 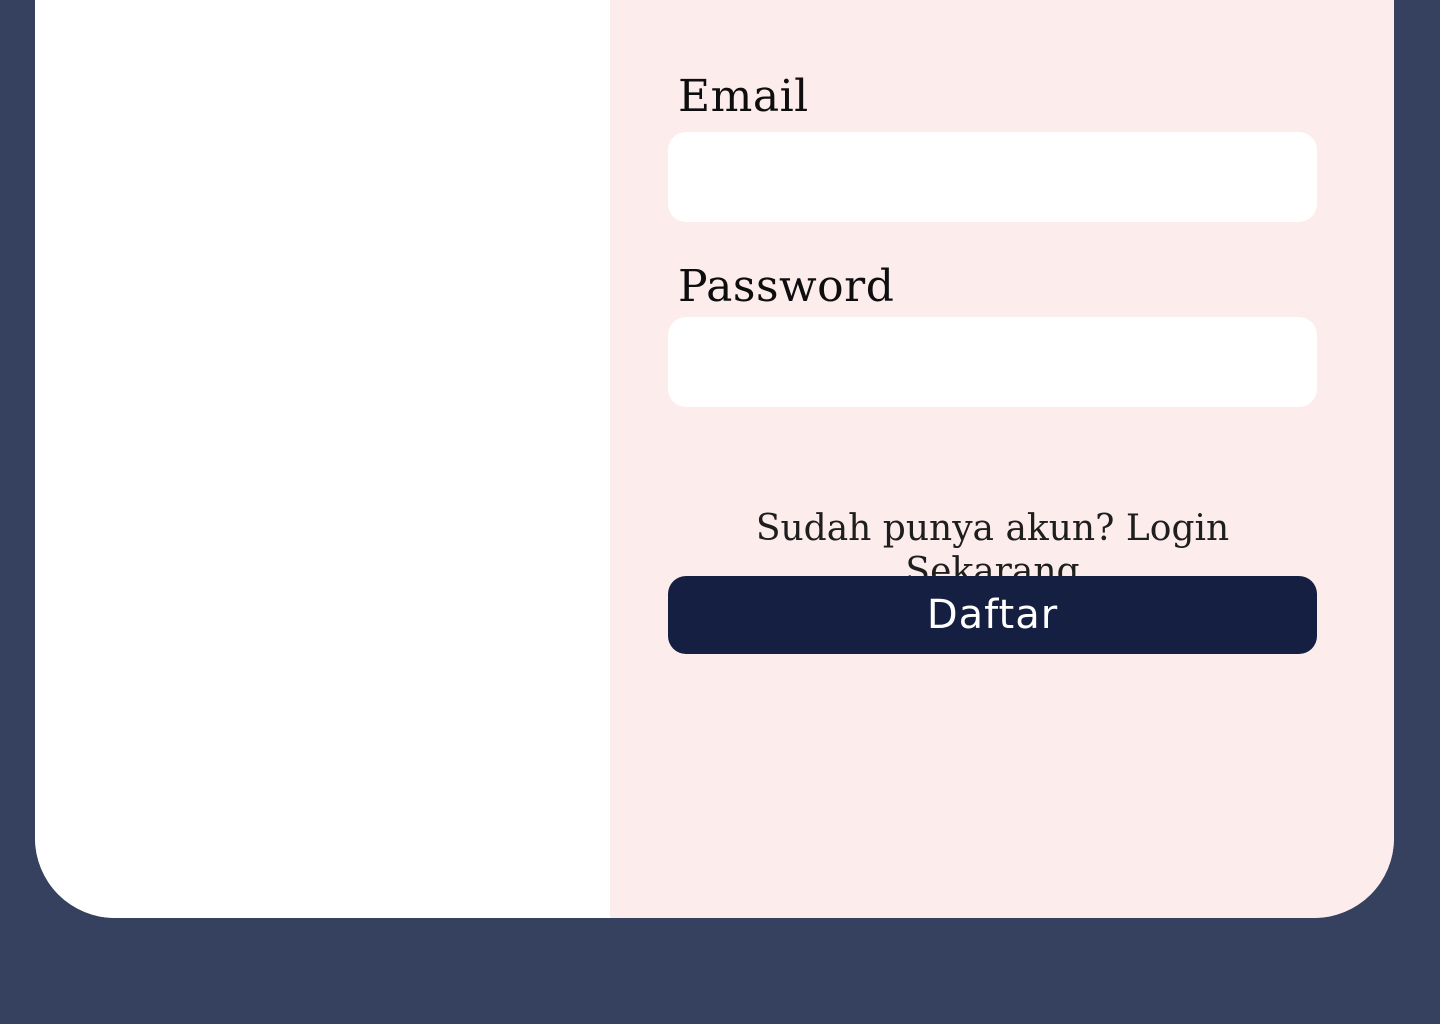 What do you see at coordinates (992, 615) in the screenshot?
I see `register-button: Daftar` at bounding box center [992, 615].